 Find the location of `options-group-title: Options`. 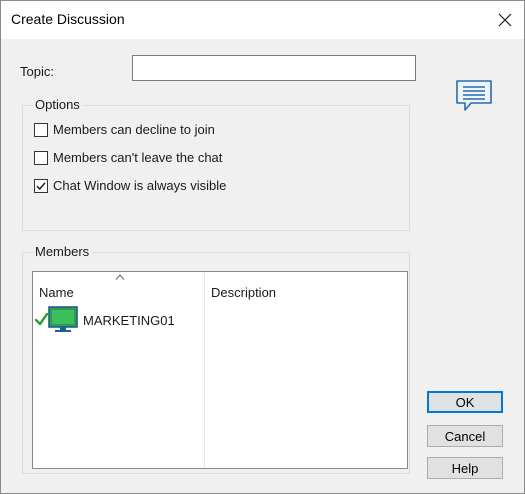

options-group-title: Options is located at coordinates (58, 104).